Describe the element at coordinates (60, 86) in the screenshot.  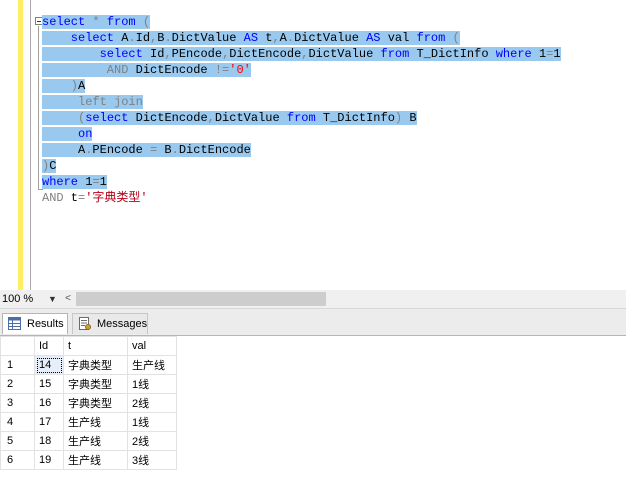
I see `code-token: )` at that location.